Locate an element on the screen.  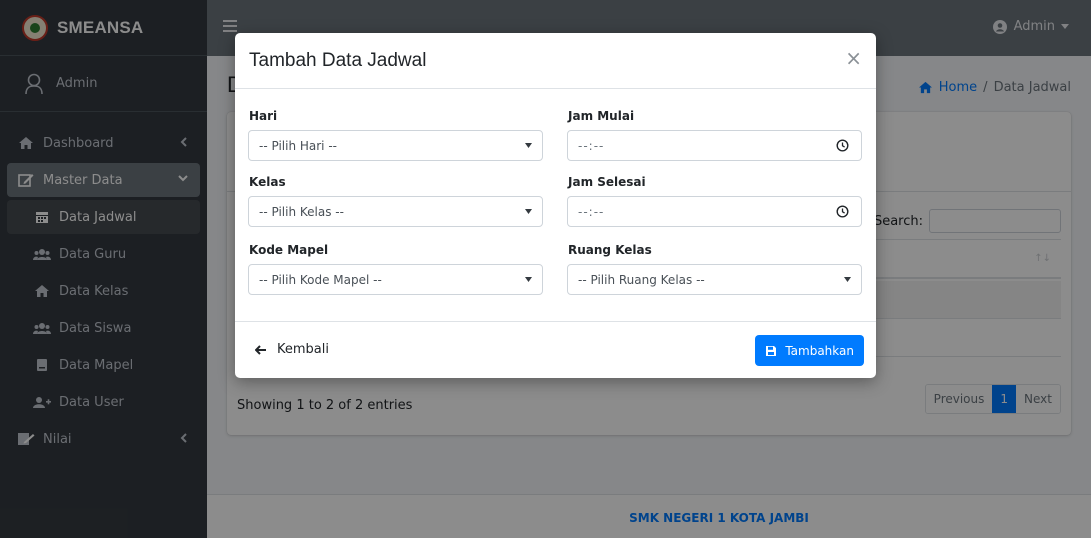
arrow-left-icon is located at coordinates (261, 349).